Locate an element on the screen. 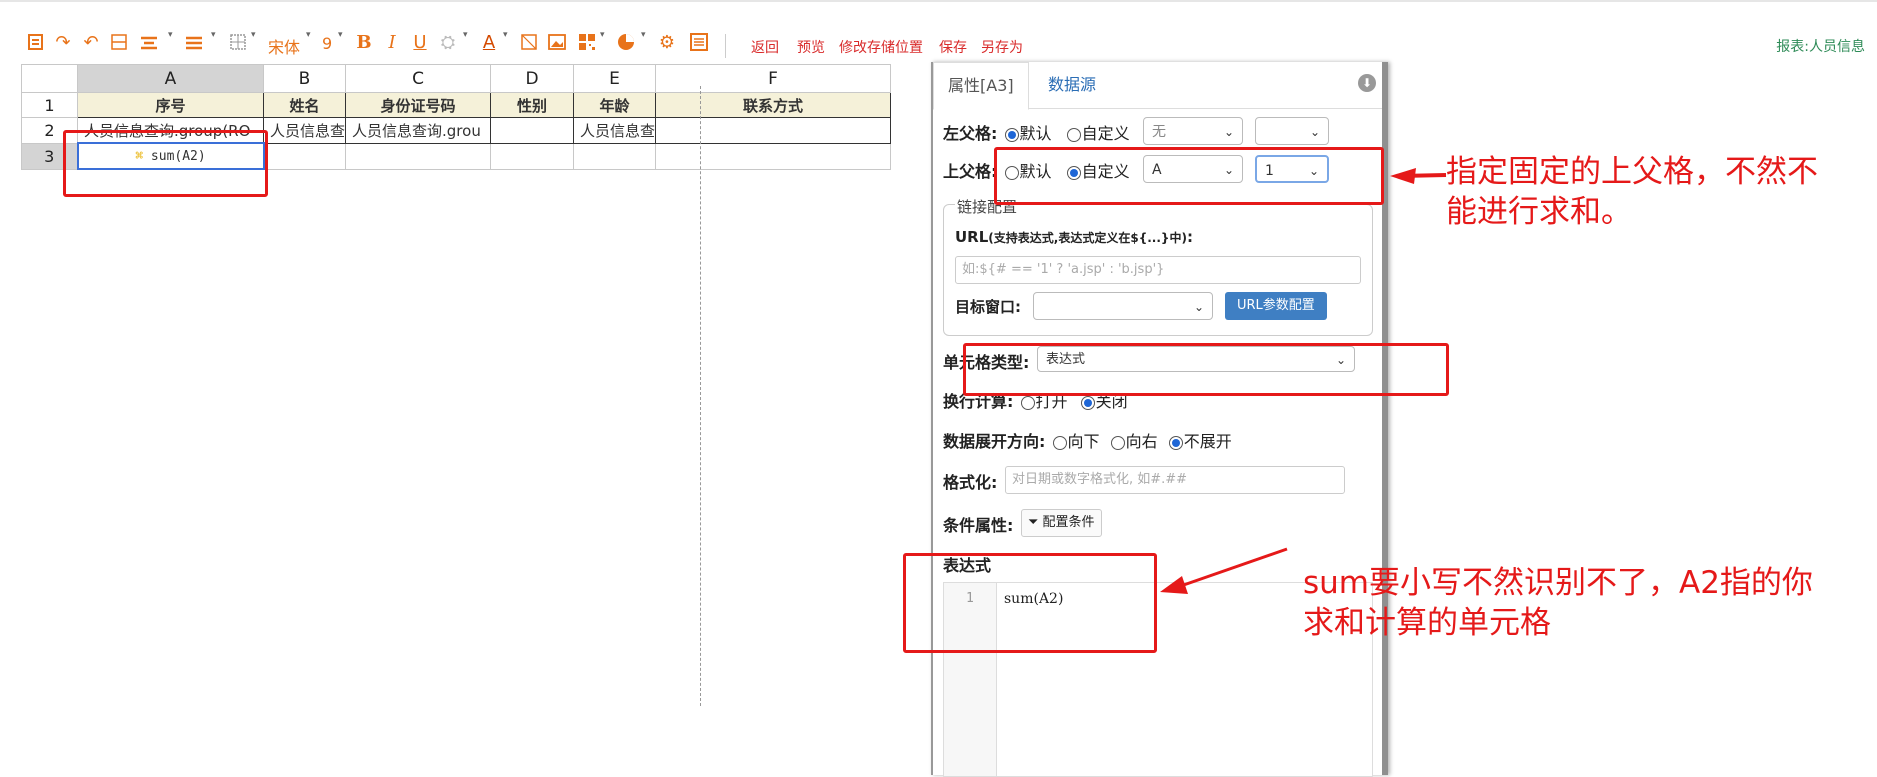  merge-icon is located at coordinates (119, 43).